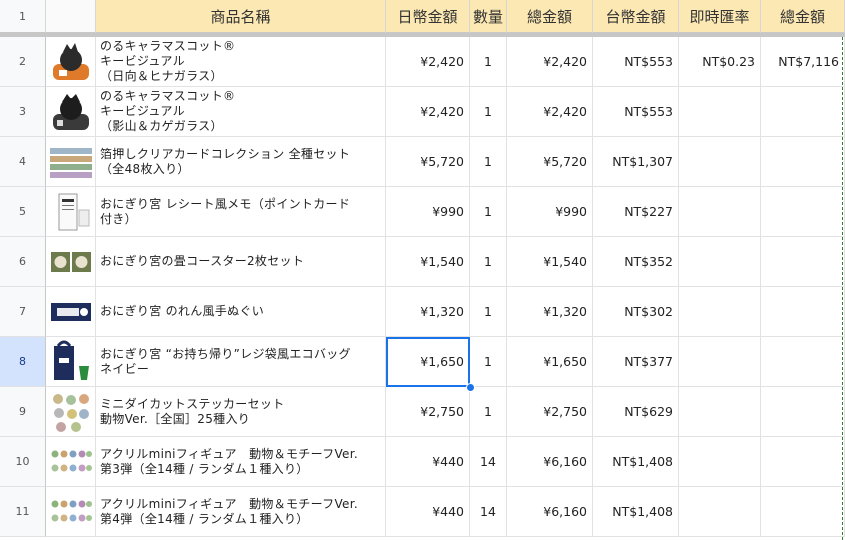  I want to click on row-number: 2, so click(23, 62).